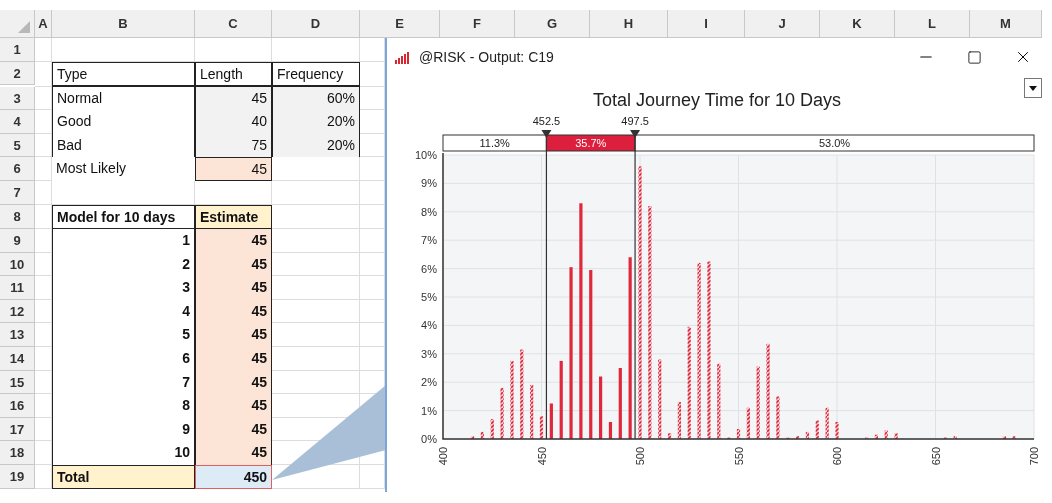 This screenshot has width=1052, height=503. What do you see at coordinates (429, 211) in the screenshot?
I see `y-tick-label: 8%` at bounding box center [429, 211].